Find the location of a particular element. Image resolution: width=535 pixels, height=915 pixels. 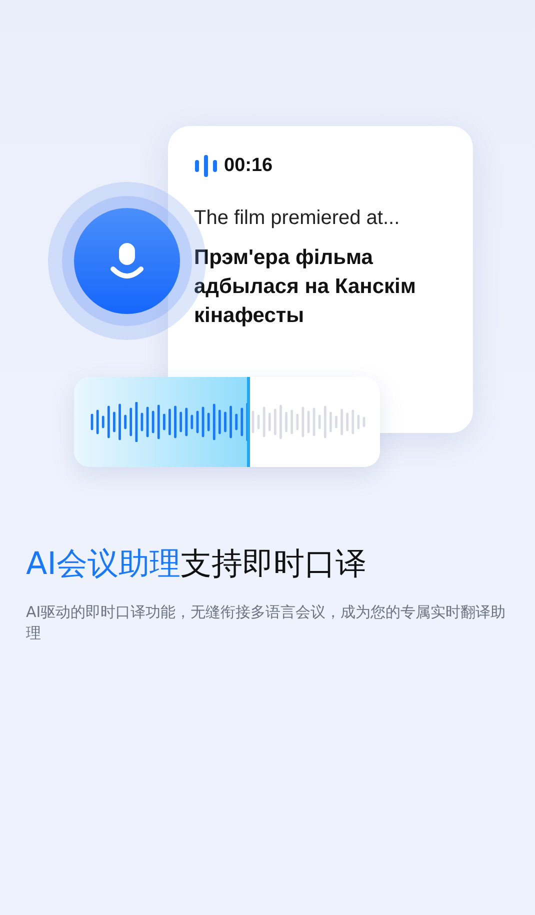

playhead is located at coordinates (248, 422).